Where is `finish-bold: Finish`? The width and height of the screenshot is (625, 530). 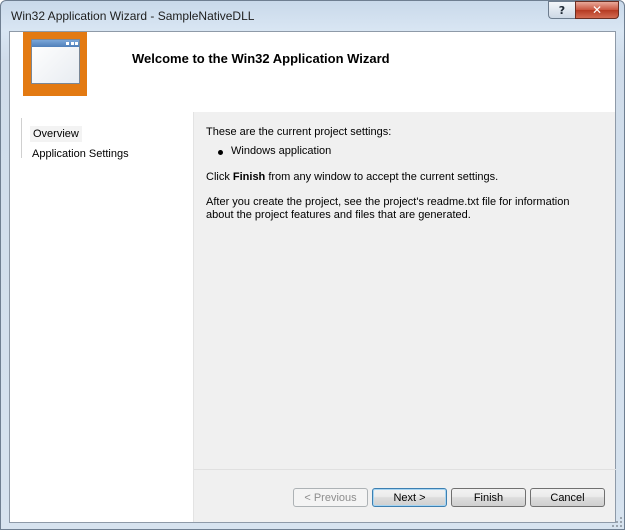 finish-bold: Finish is located at coordinates (249, 177).